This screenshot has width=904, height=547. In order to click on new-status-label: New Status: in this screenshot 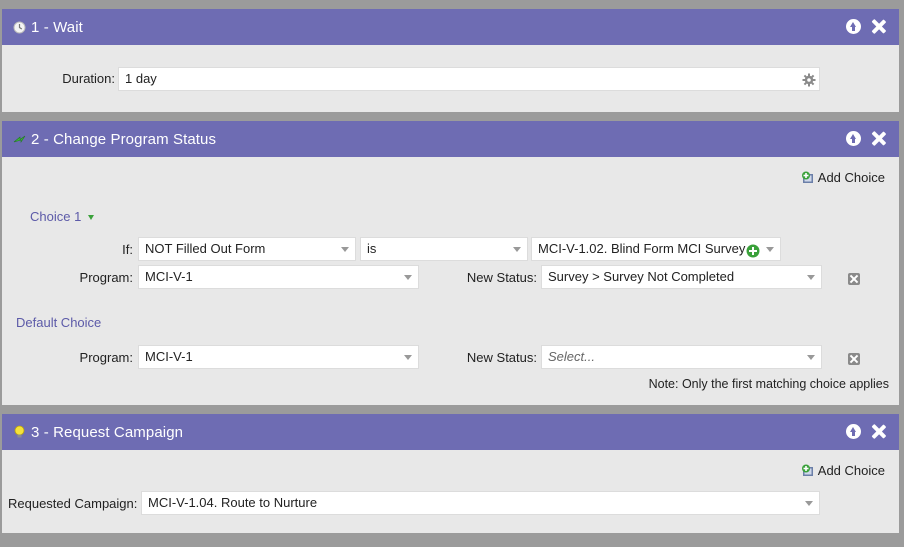, I will do `click(501, 277)`.